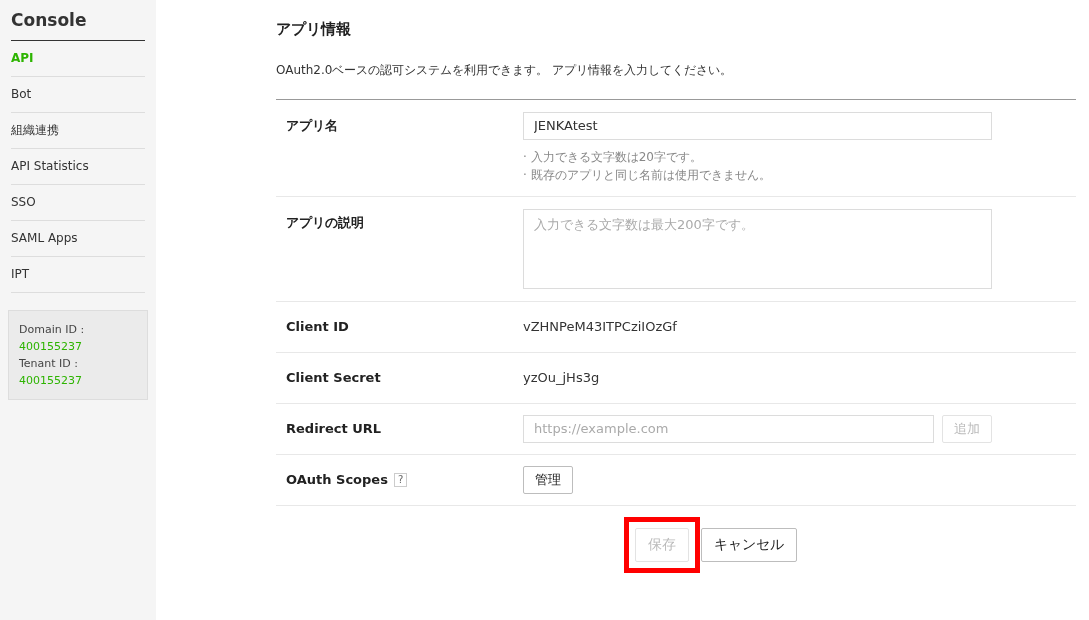 This screenshot has width=1089, height=620. What do you see at coordinates (78, 24) in the screenshot?
I see `sidebar-title: Console` at bounding box center [78, 24].